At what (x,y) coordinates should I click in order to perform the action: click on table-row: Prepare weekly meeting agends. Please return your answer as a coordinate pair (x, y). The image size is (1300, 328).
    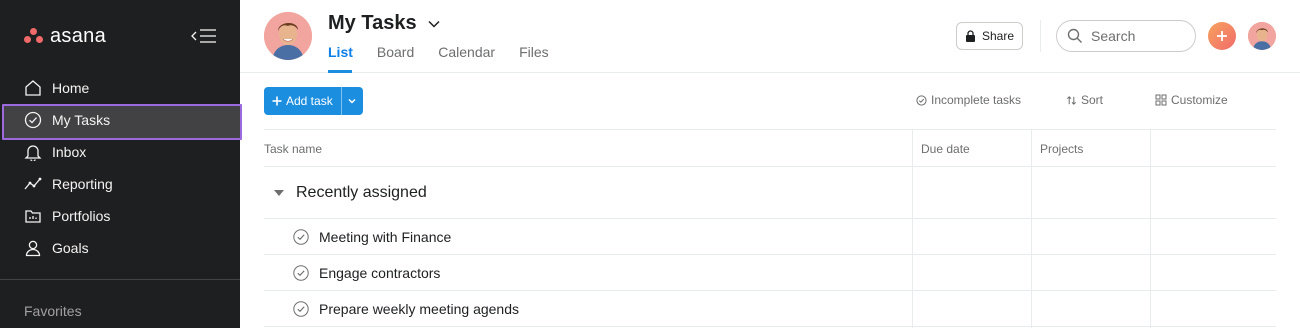
    Looking at the image, I should click on (770, 309).